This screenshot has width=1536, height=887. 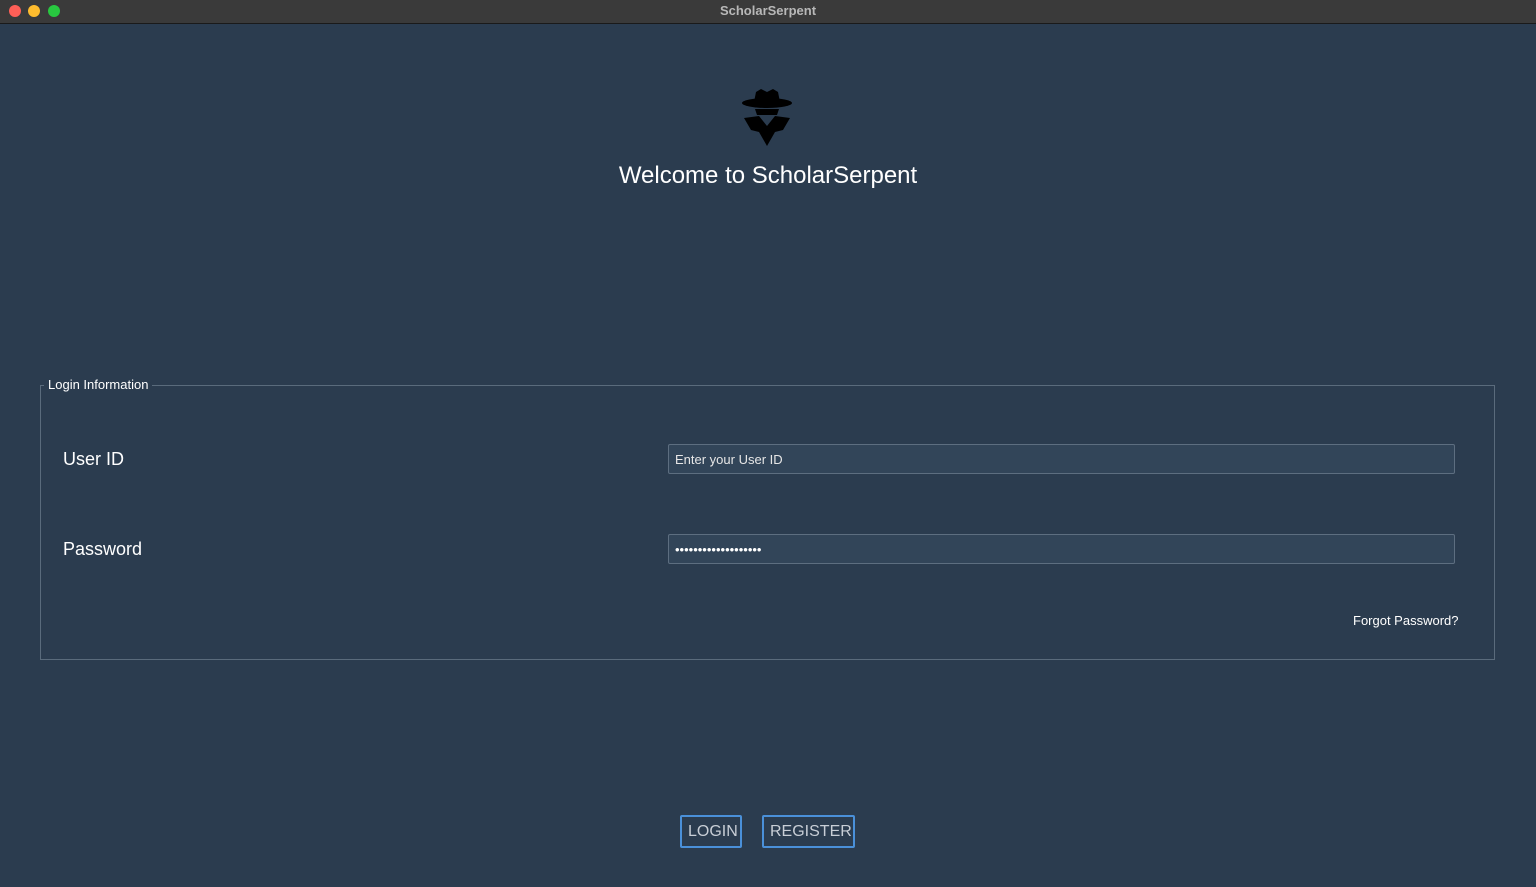 I want to click on login-information-legend: Login Information, so click(x=98, y=384).